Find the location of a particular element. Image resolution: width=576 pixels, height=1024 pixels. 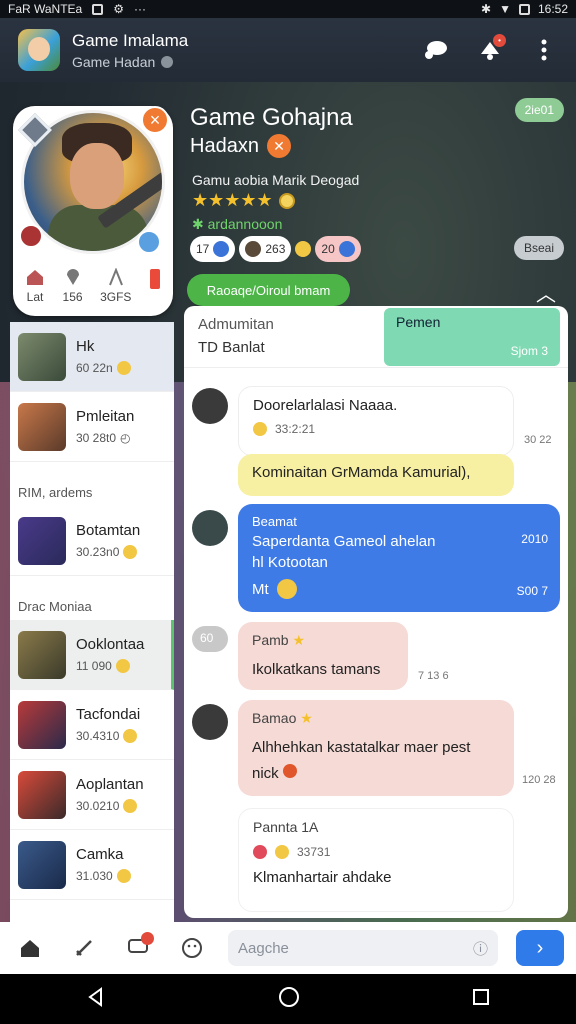

mid-pill: Bseai is located at coordinates (538, 248).